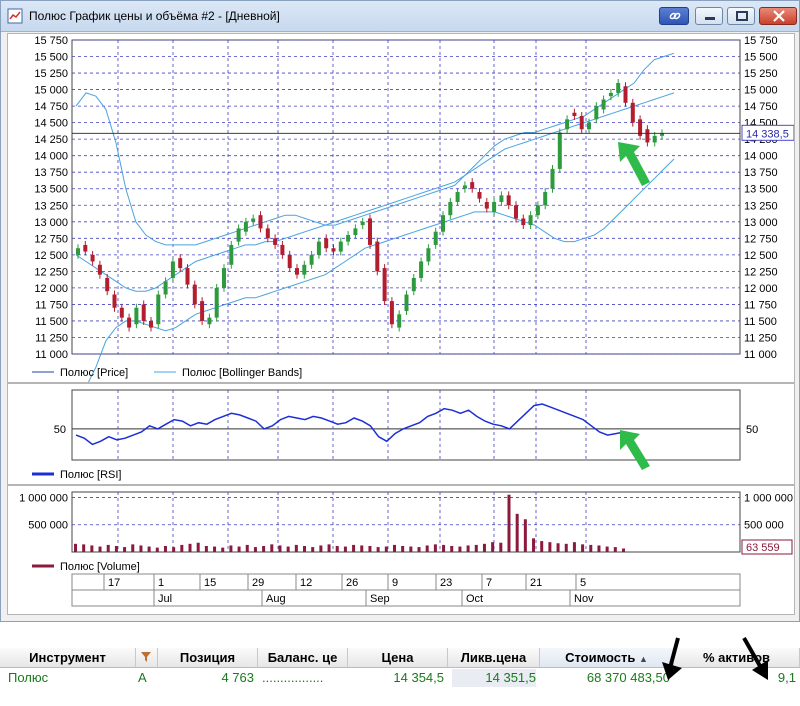  Describe the element at coordinates (494, 658) in the screenshot. I see `column-header-liq-price: Ликв.цена` at that location.